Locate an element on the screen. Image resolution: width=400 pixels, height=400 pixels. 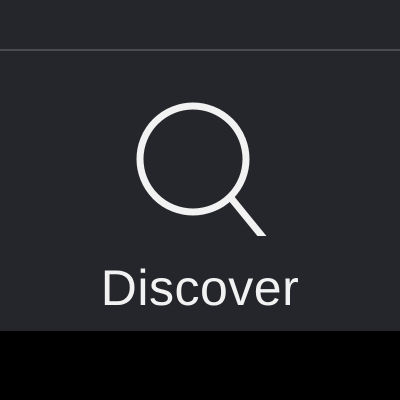
tab-discover-label: Discover is located at coordinates (200, 288).